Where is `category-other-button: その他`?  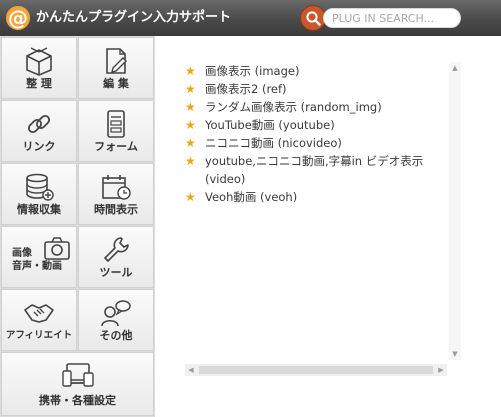 category-other-button: その他 is located at coordinates (116, 320).